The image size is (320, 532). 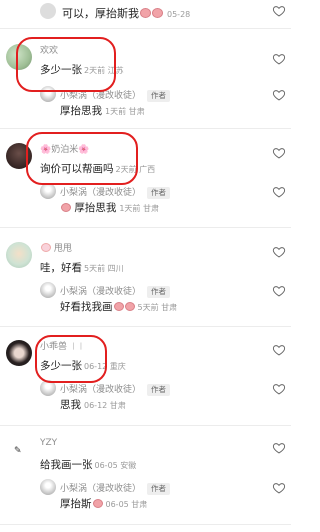 I want to click on reply-text: 思我 06-12 甘肃, so click(x=93, y=404).